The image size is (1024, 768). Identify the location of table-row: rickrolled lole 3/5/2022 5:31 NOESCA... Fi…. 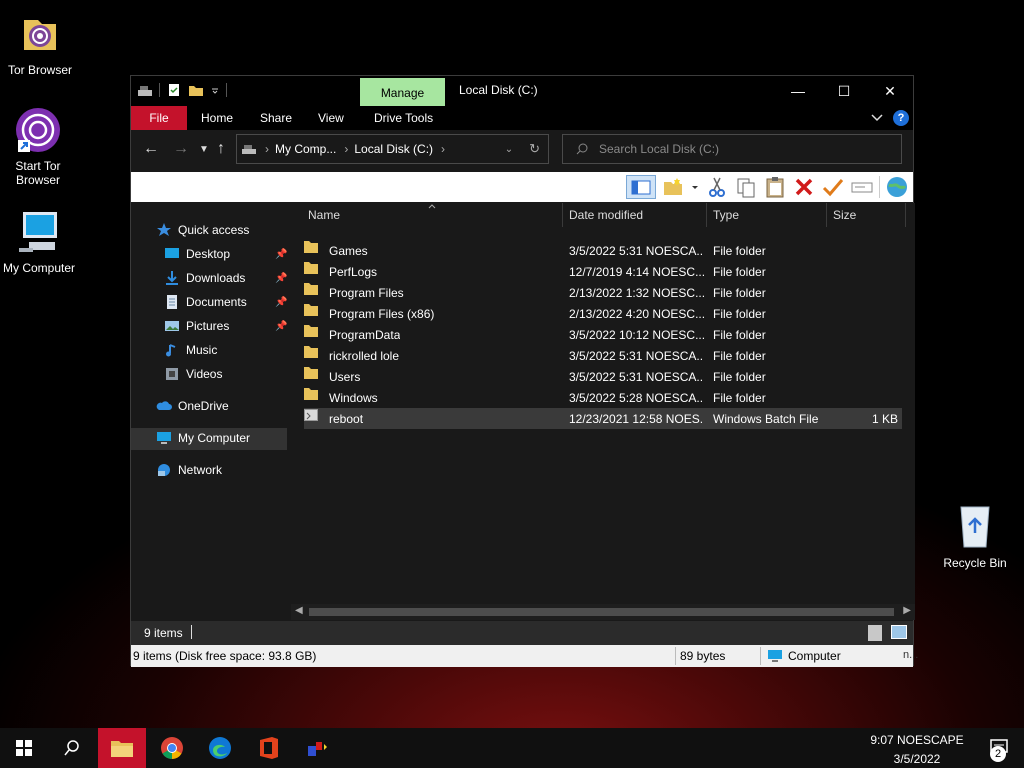
(603, 355).